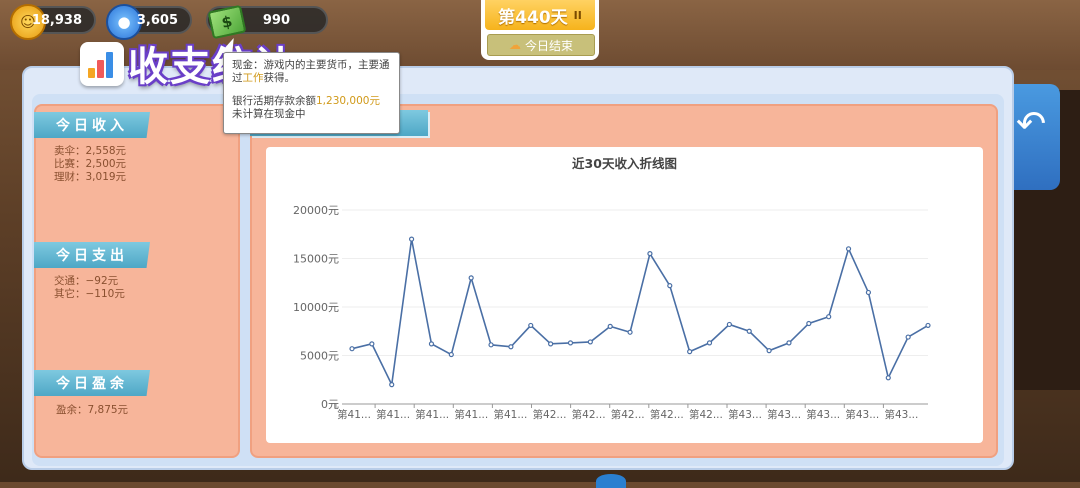 This screenshot has height=488, width=1080. Describe the element at coordinates (92, 383) in the screenshot. I see `profit-header: 今日盈余` at that location.